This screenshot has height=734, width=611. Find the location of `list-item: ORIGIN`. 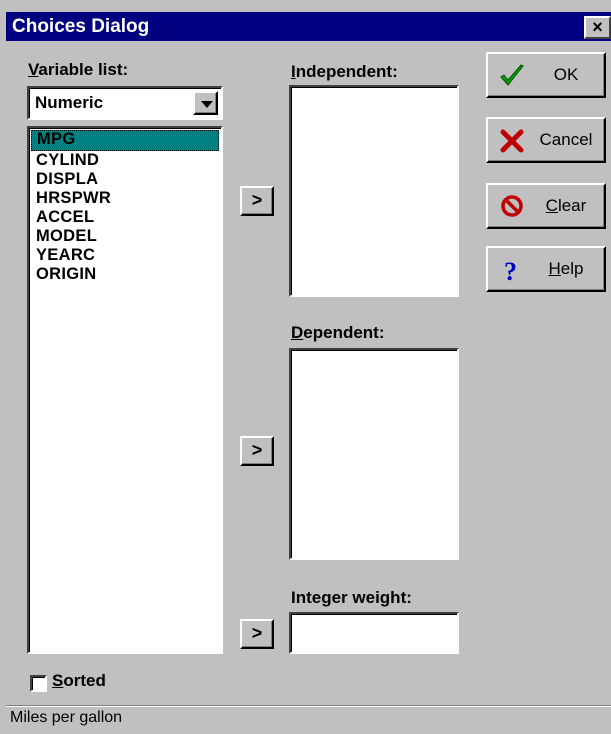

list-item: ORIGIN is located at coordinates (125, 274).